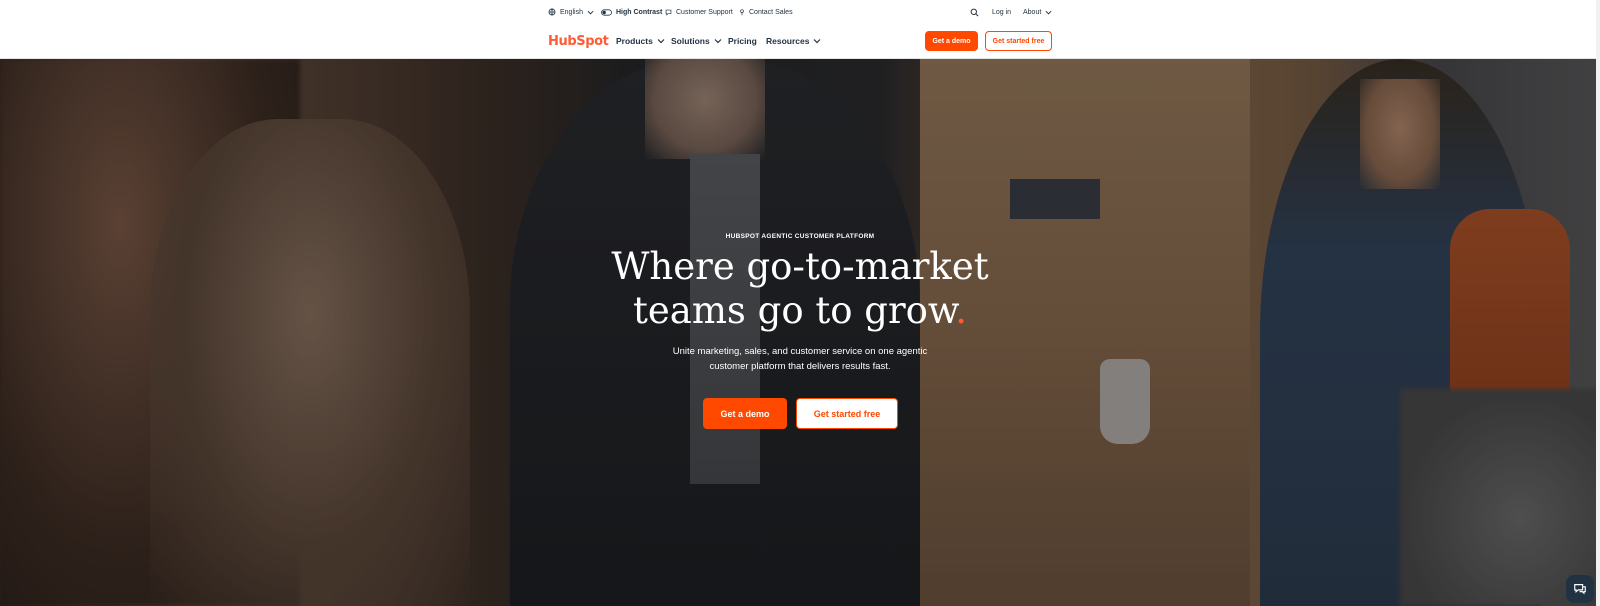 Image resolution: width=1600 pixels, height=606 pixels. Describe the element at coordinates (634, 41) in the screenshot. I see `nav-item-label: Products` at that location.